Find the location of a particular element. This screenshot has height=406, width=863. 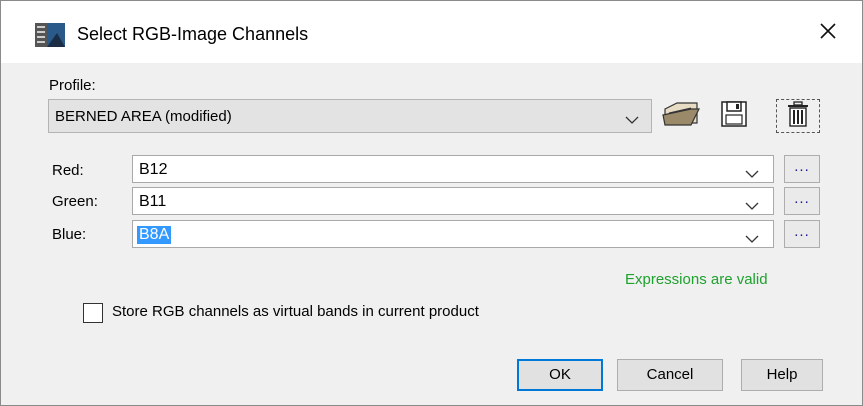

close-button is located at coordinates (828, 33).